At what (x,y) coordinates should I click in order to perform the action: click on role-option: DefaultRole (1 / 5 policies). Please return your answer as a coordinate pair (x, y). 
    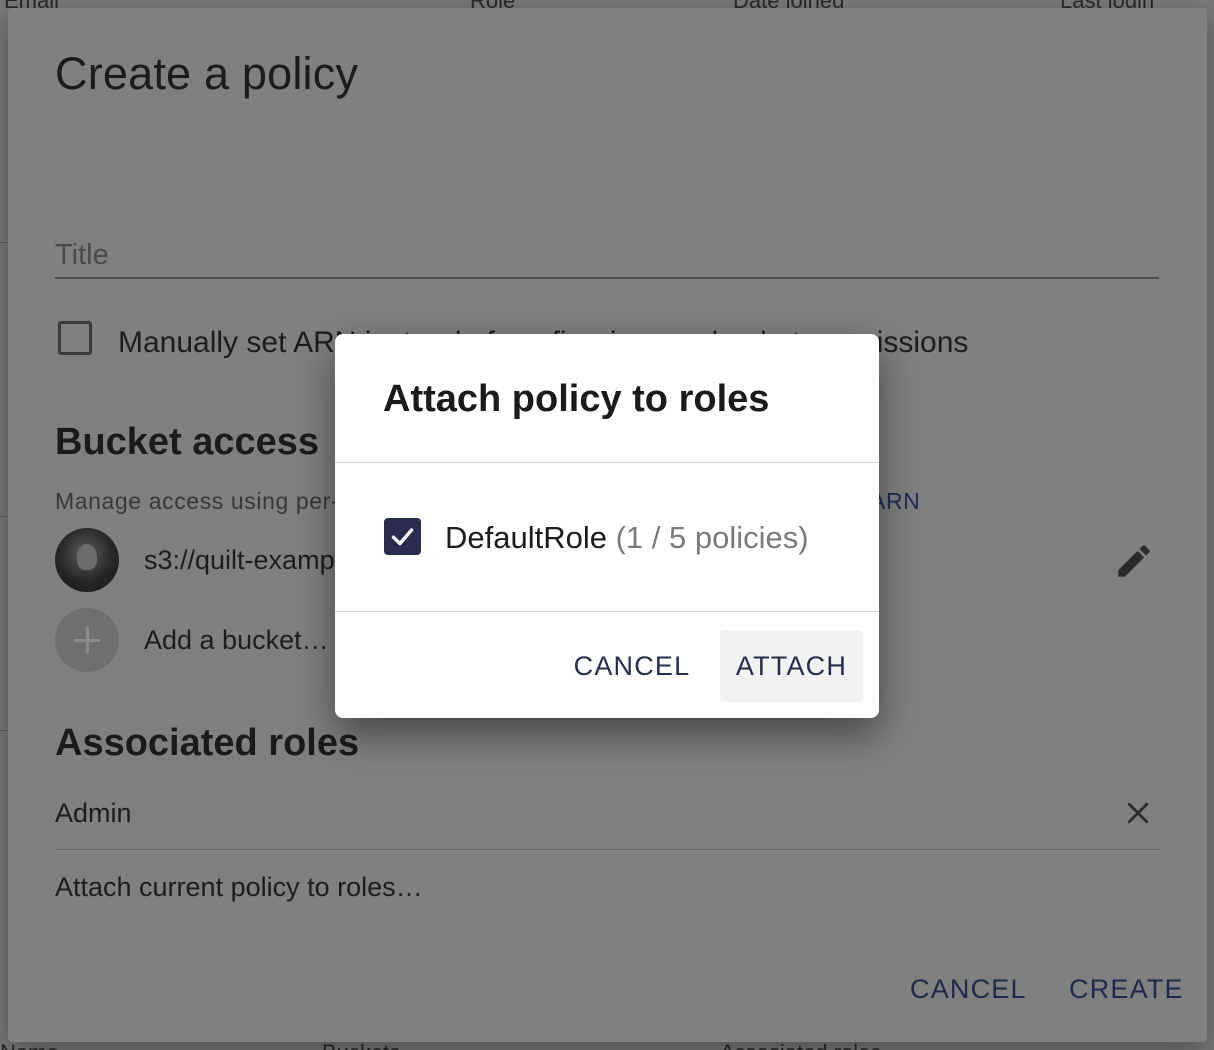
    Looking at the image, I should click on (627, 538).